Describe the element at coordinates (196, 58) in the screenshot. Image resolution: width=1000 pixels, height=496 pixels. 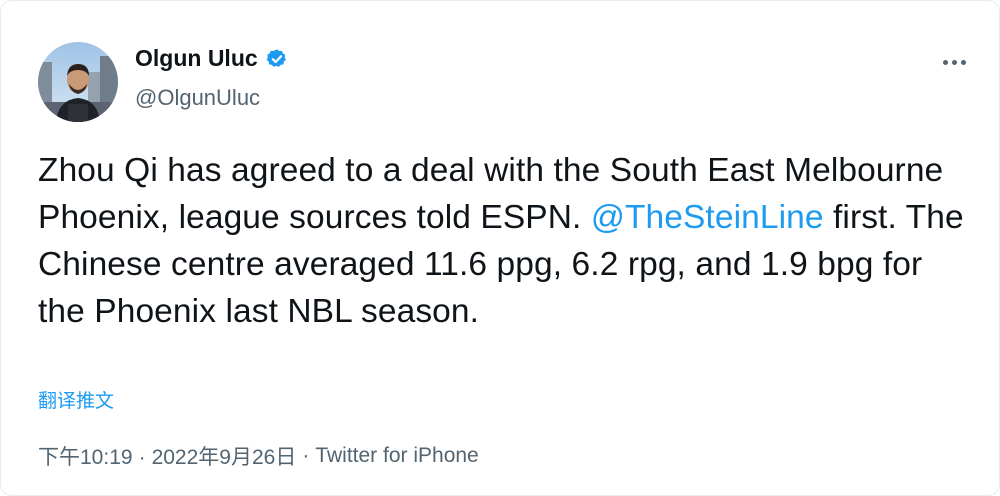
I see `author-display-name: Olgun Uluc` at that location.